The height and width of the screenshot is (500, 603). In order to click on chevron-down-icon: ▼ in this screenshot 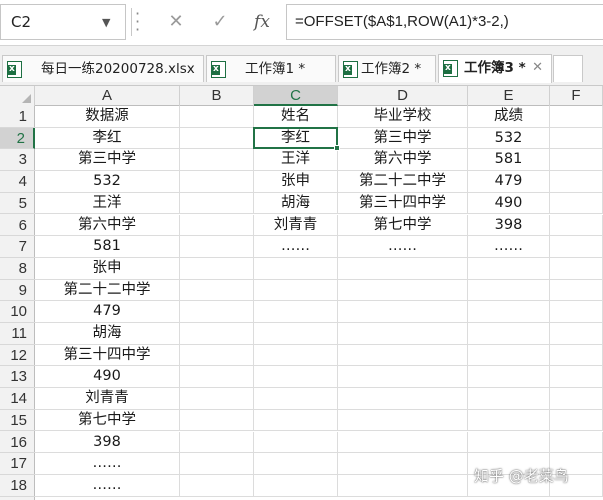, I will do `click(106, 22)`.